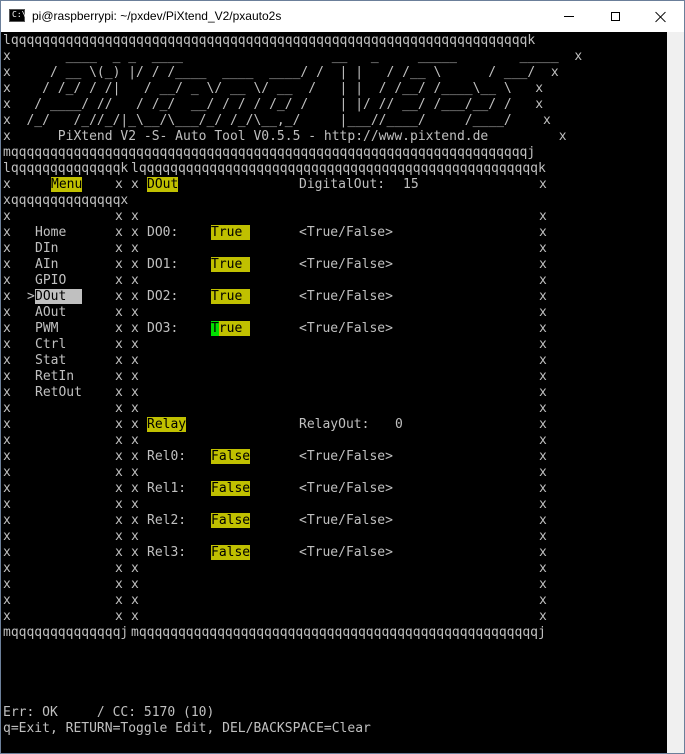  What do you see at coordinates (615, 16) in the screenshot?
I see `maximize-button` at bounding box center [615, 16].